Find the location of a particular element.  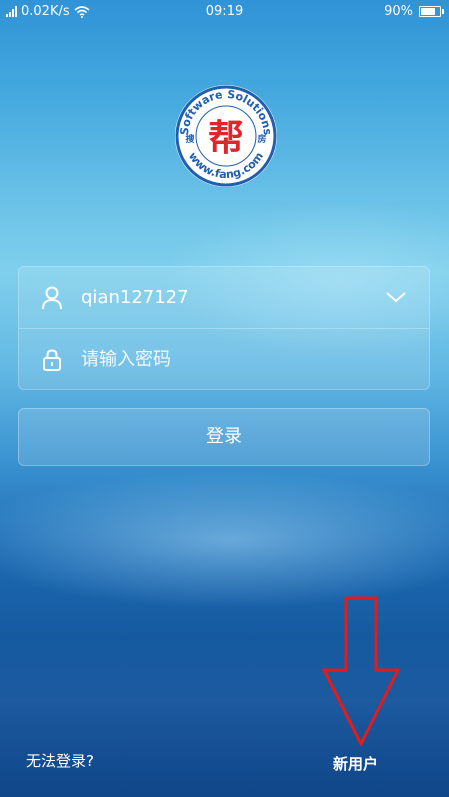

logo-side-left: 搜 is located at coordinates (190, 139).